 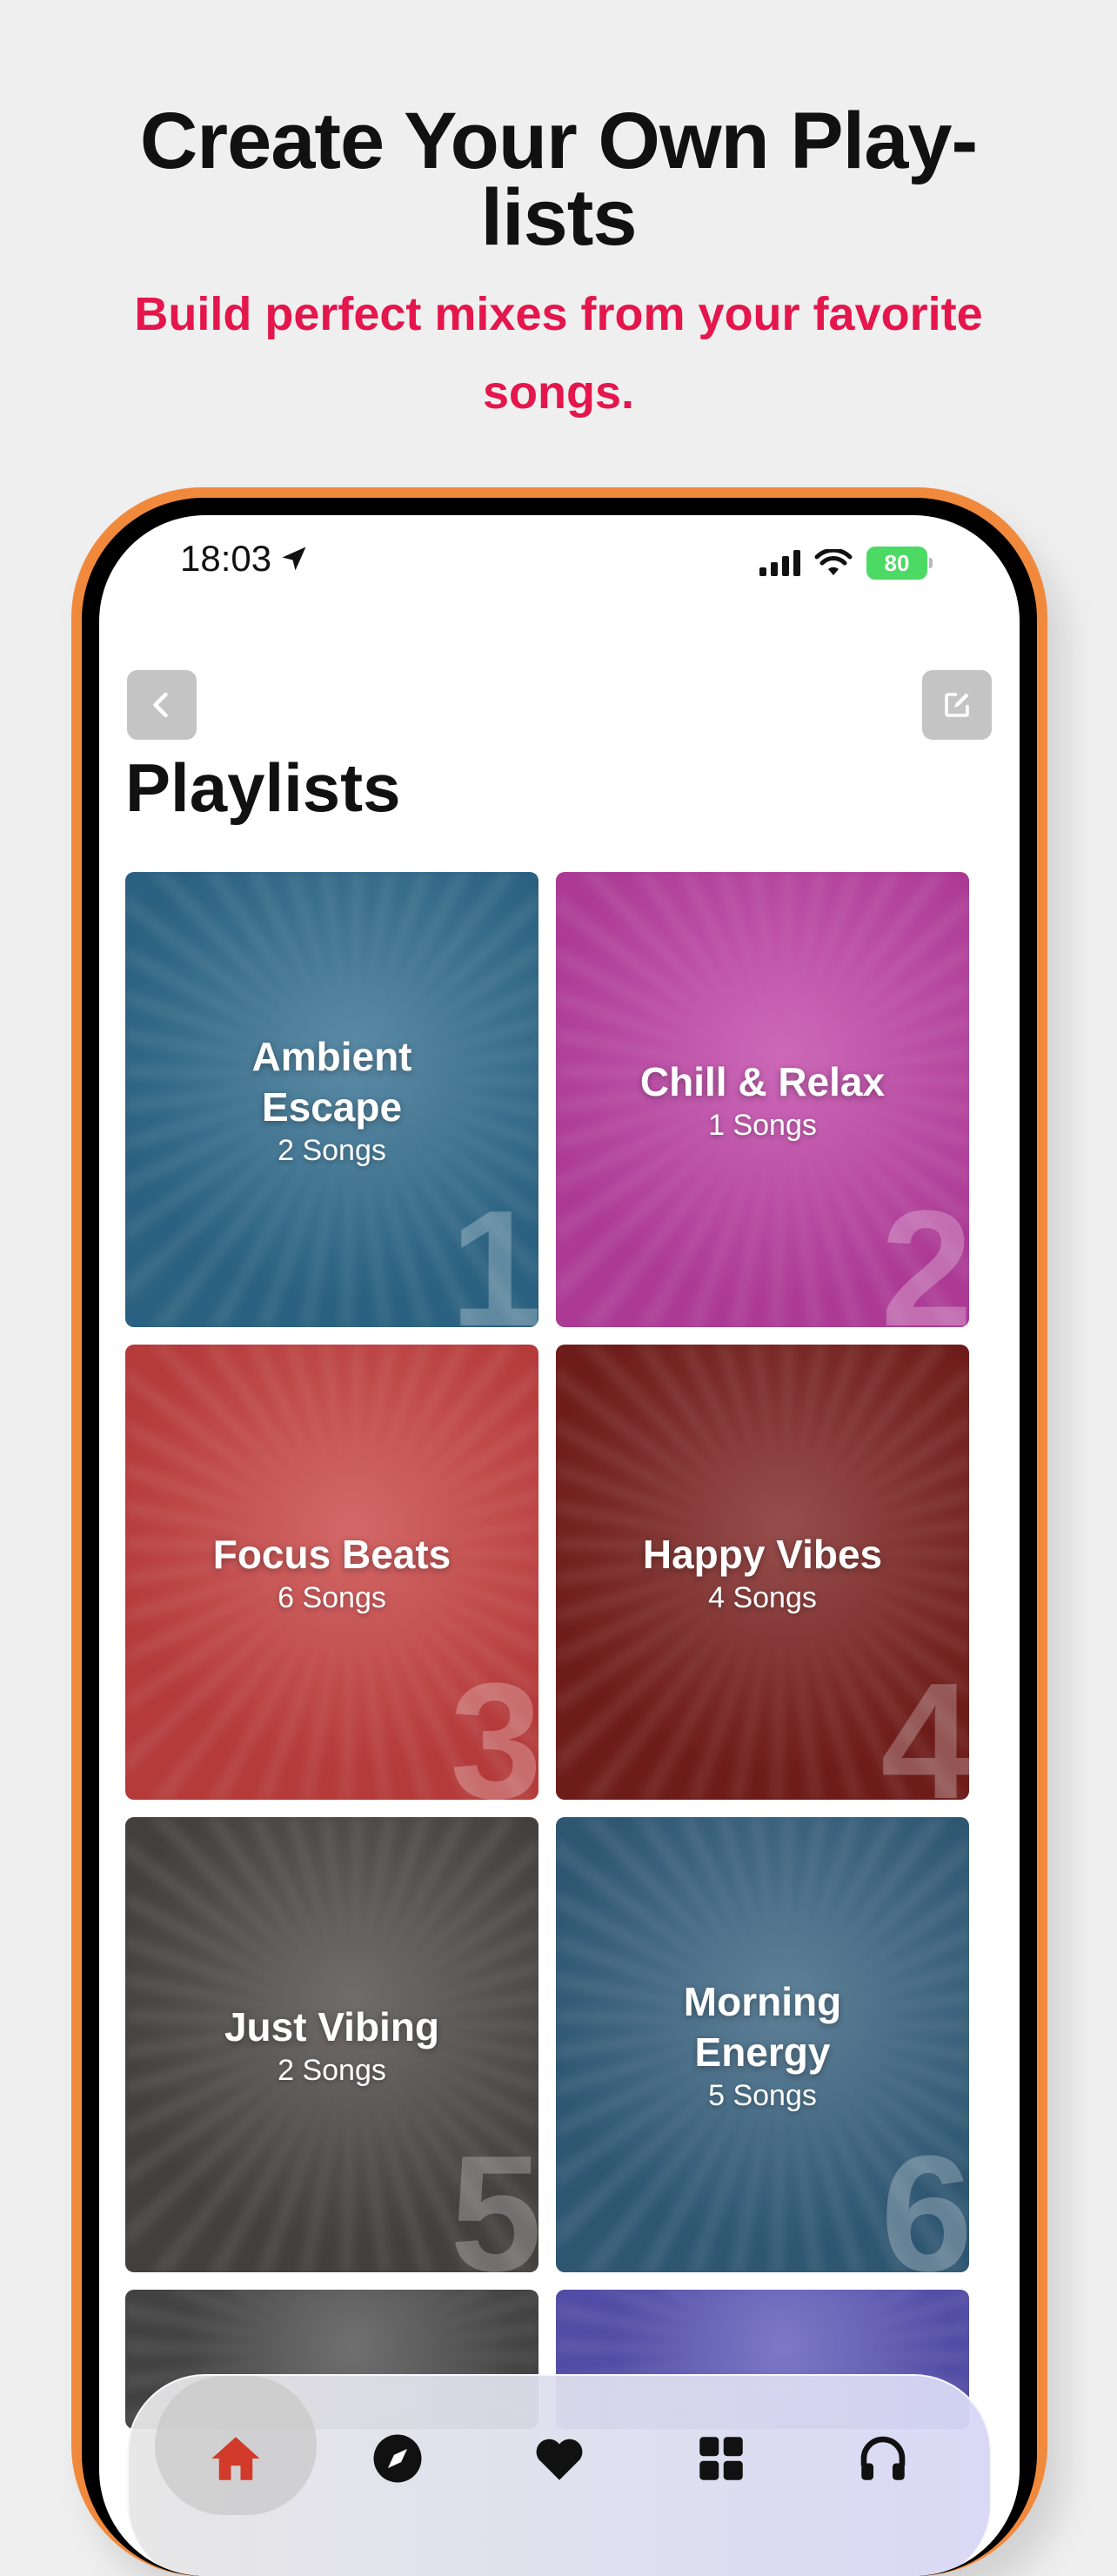 I want to click on playlist-name: Ambient Escape, so click(x=331, y=1082).